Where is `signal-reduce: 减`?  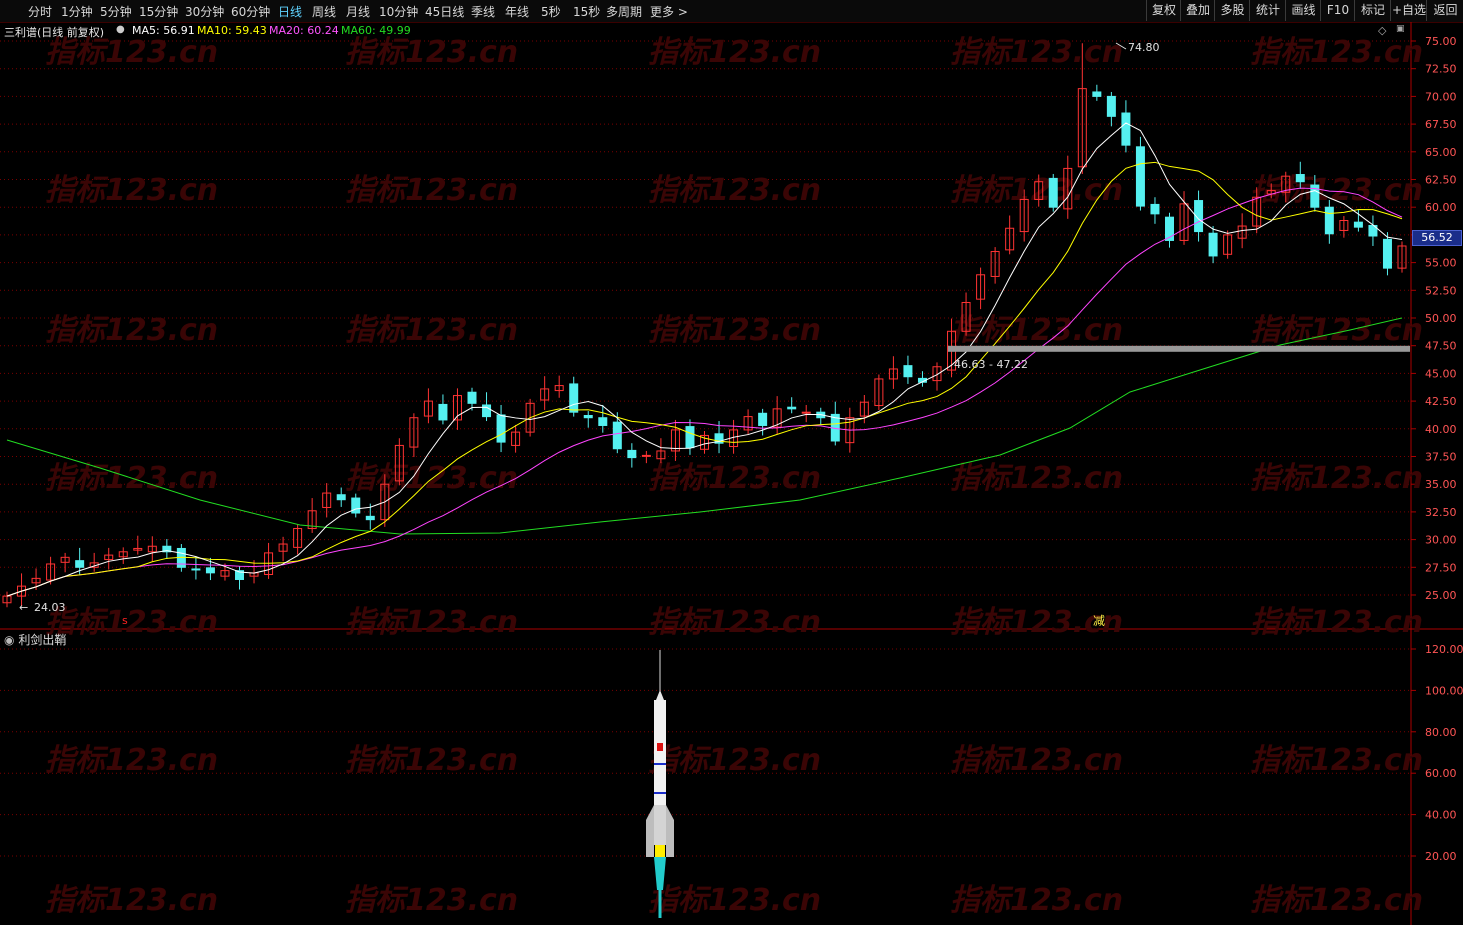
signal-reduce: 减 is located at coordinates (1099, 621).